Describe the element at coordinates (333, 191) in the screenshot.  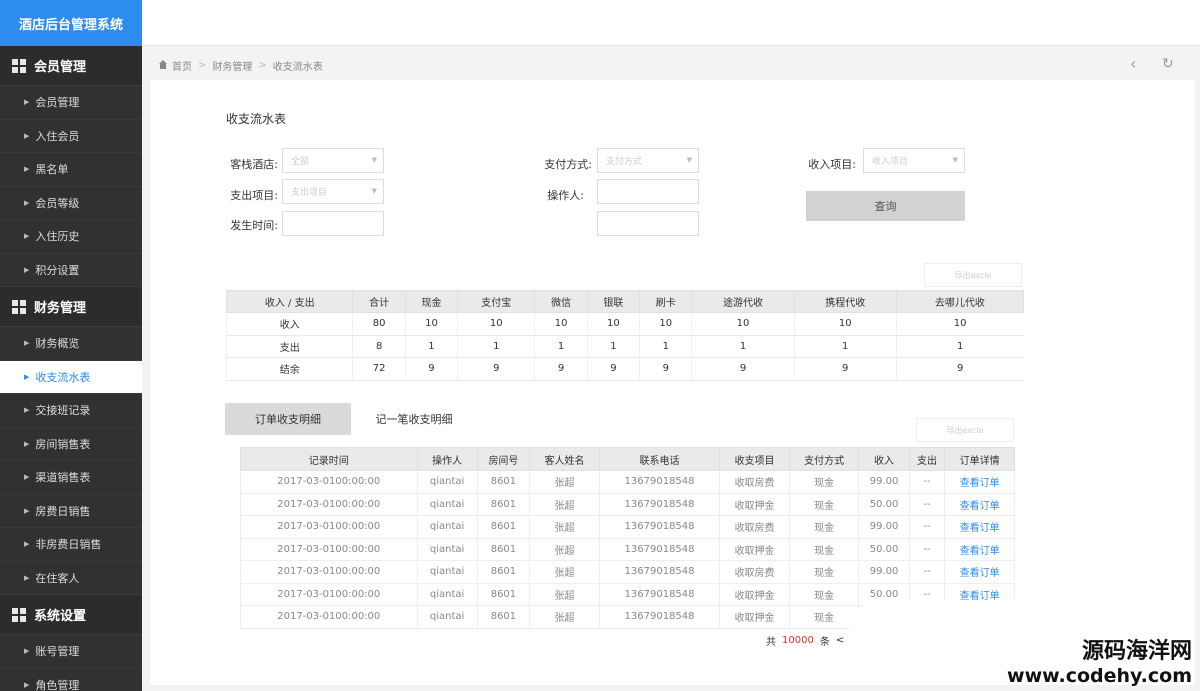
I see `expense-item-select: 支出项目 ▼` at that location.